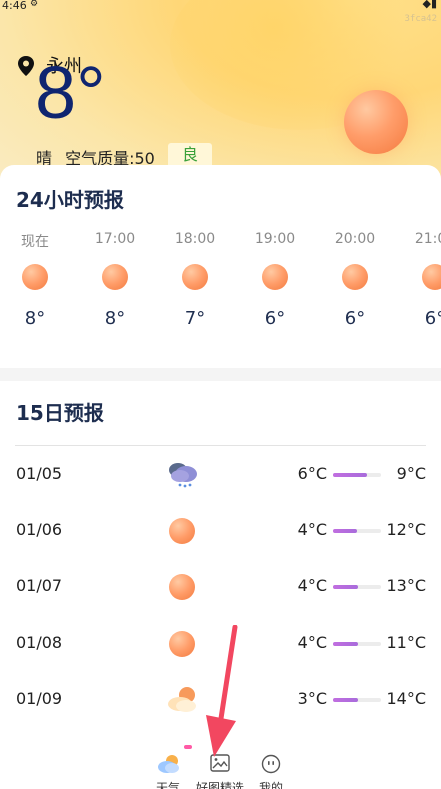  I want to click on tab-label: 好图精选, so click(219, 785).